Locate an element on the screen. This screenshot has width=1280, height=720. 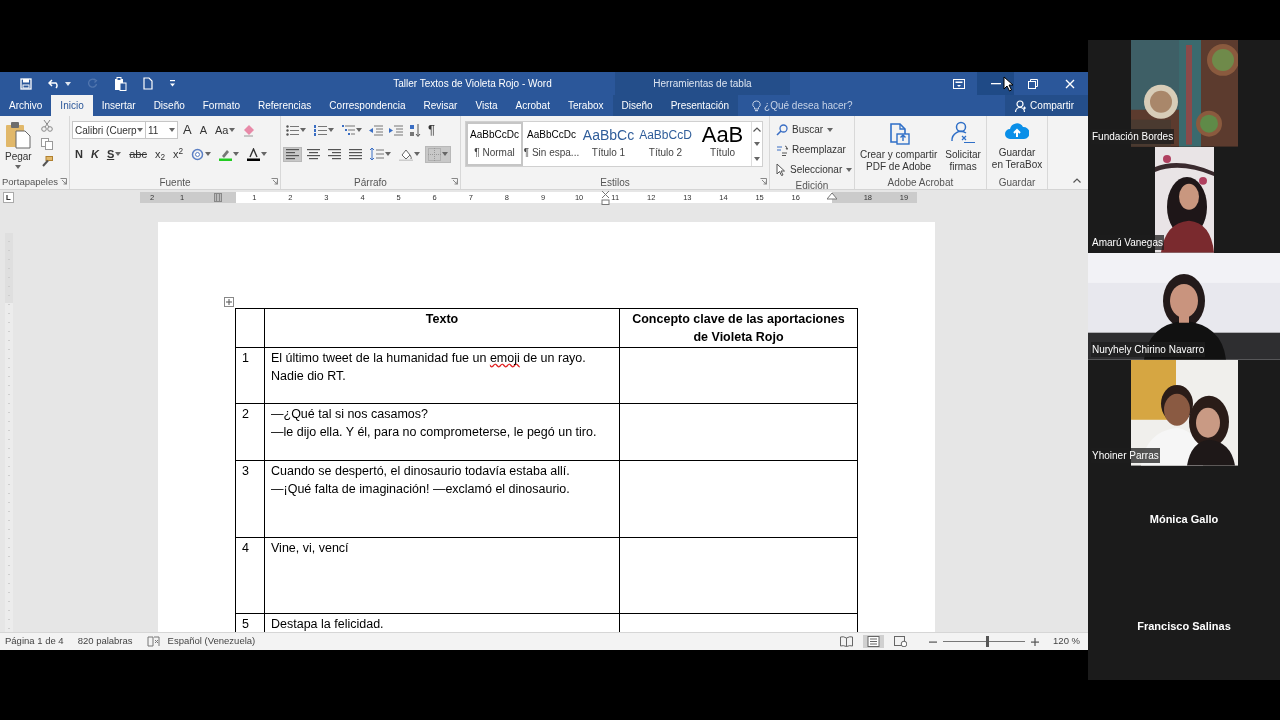
replace-button: Reemplazar is located at coordinates (813, 149).